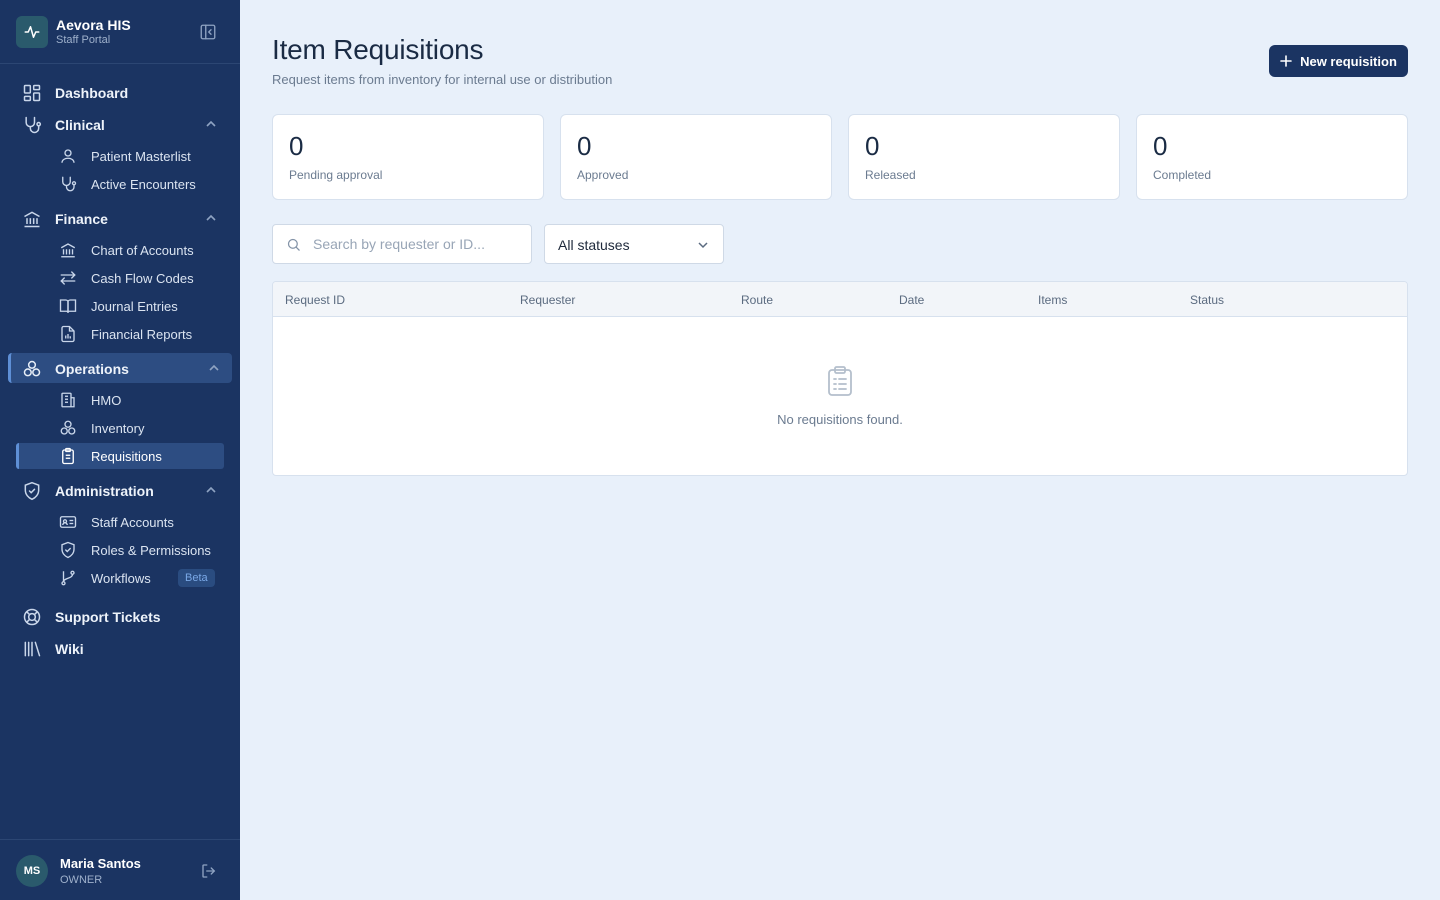 This screenshot has height=900, width=1440. What do you see at coordinates (108, 617) in the screenshot?
I see `nav-support-tickets-label: Support Tickets` at bounding box center [108, 617].